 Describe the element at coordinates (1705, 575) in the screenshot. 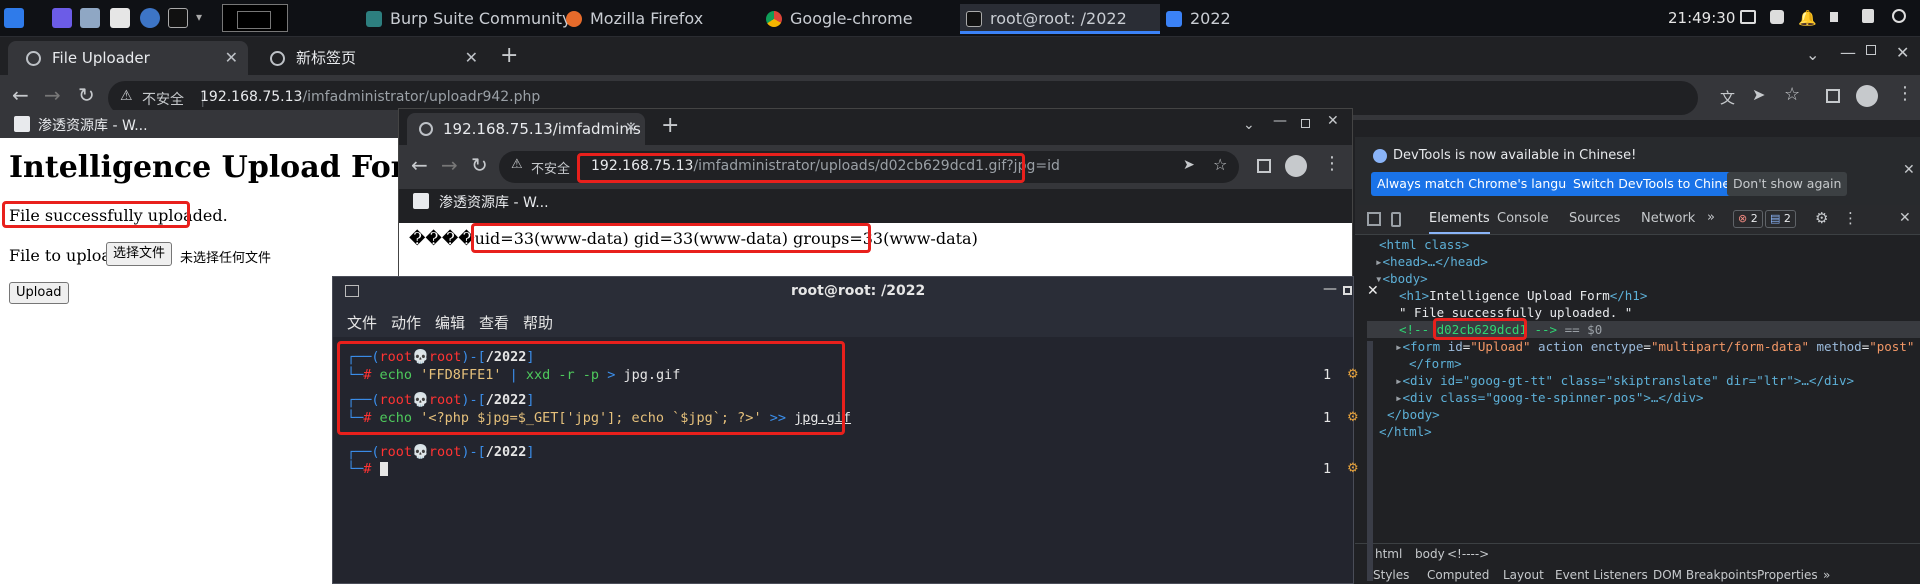

I see `tab-dom-breakpoints: DOM Breakpoints` at that location.